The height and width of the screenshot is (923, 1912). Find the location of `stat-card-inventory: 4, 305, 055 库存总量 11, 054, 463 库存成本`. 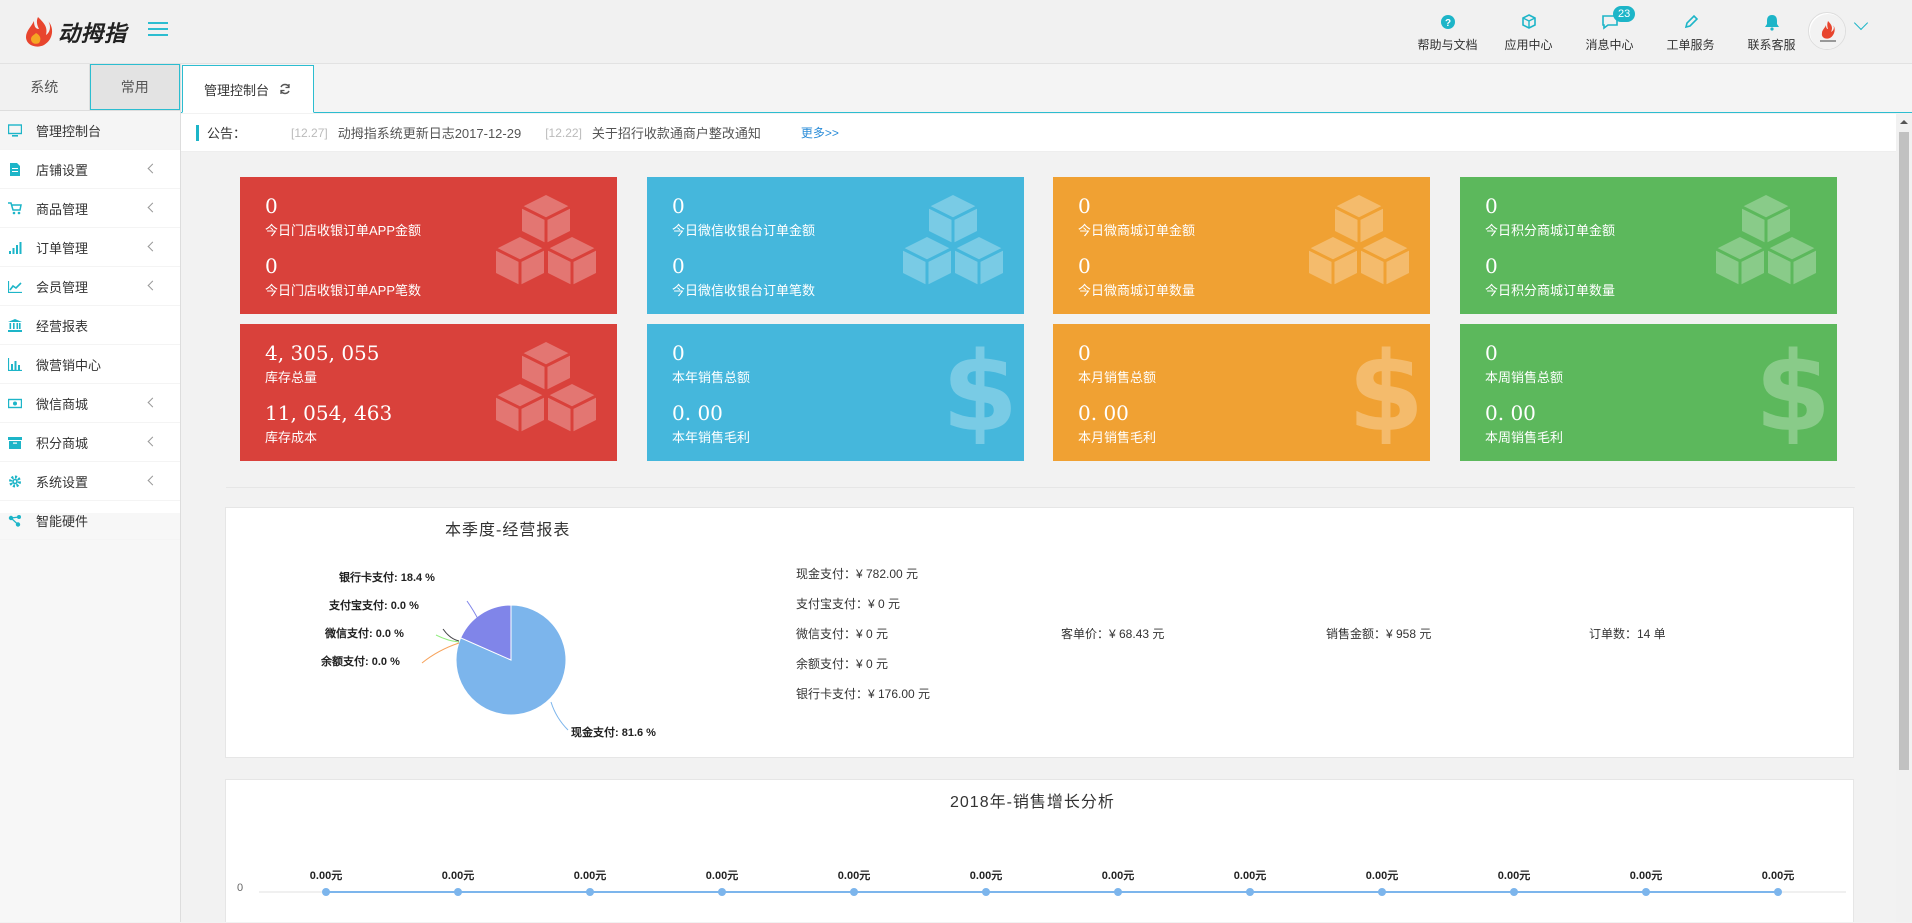

stat-card-inventory: 4, 305, 055 库存总量 11, 054, 463 库存成本 is located at coordinates (428, 392).